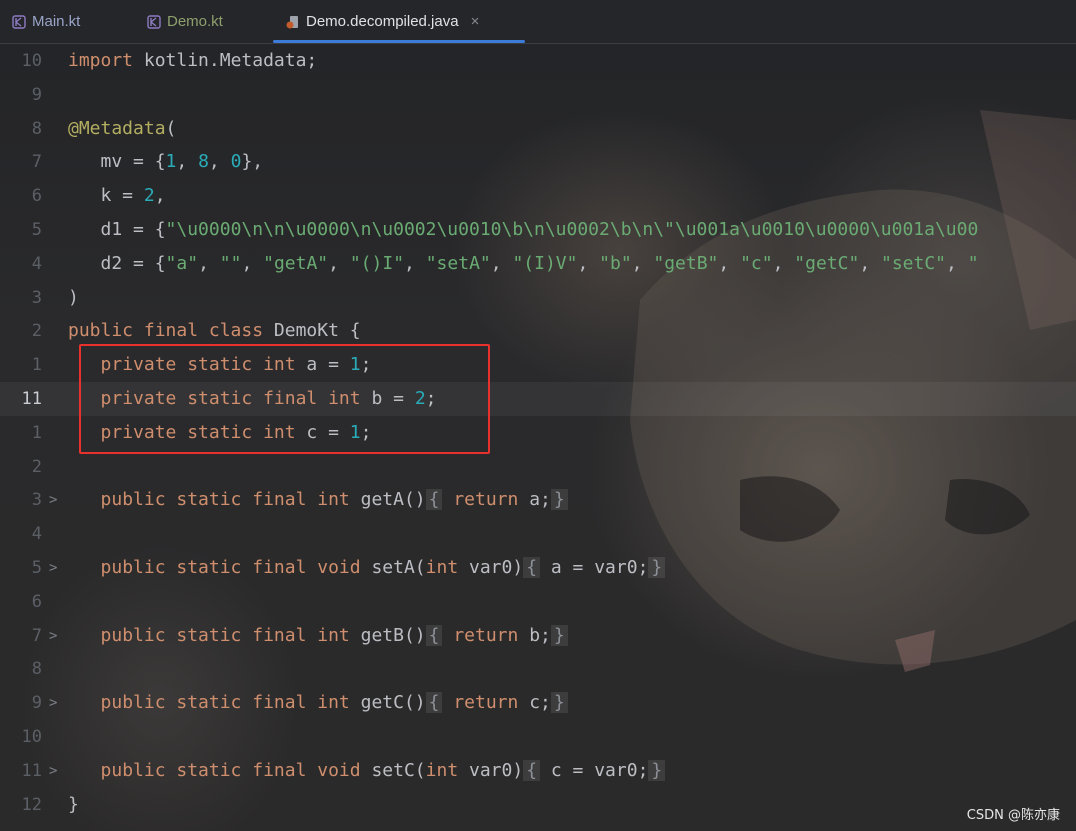  What do you see at coordinates (36, 669) in the screenshot?
I see `line-number: 8` at bounding box center [36, 669].